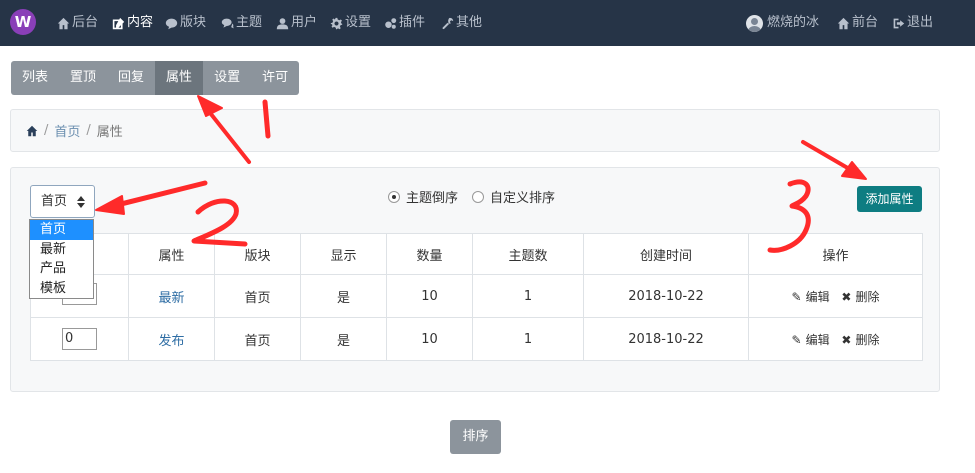  Describe the element at coordinates (140, 22) in the screenshot. I see `nav-item-label: 内容` at that location.